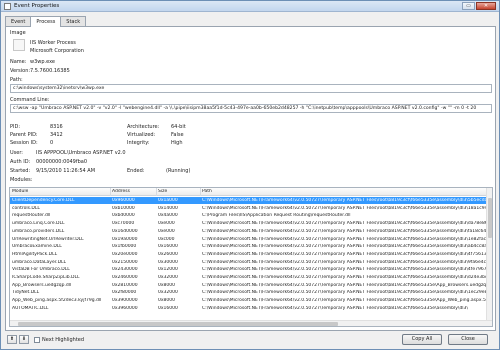 The height and width of the screenshot is (350, 500). I want to click on tab-event: Event, so click(18, 21).